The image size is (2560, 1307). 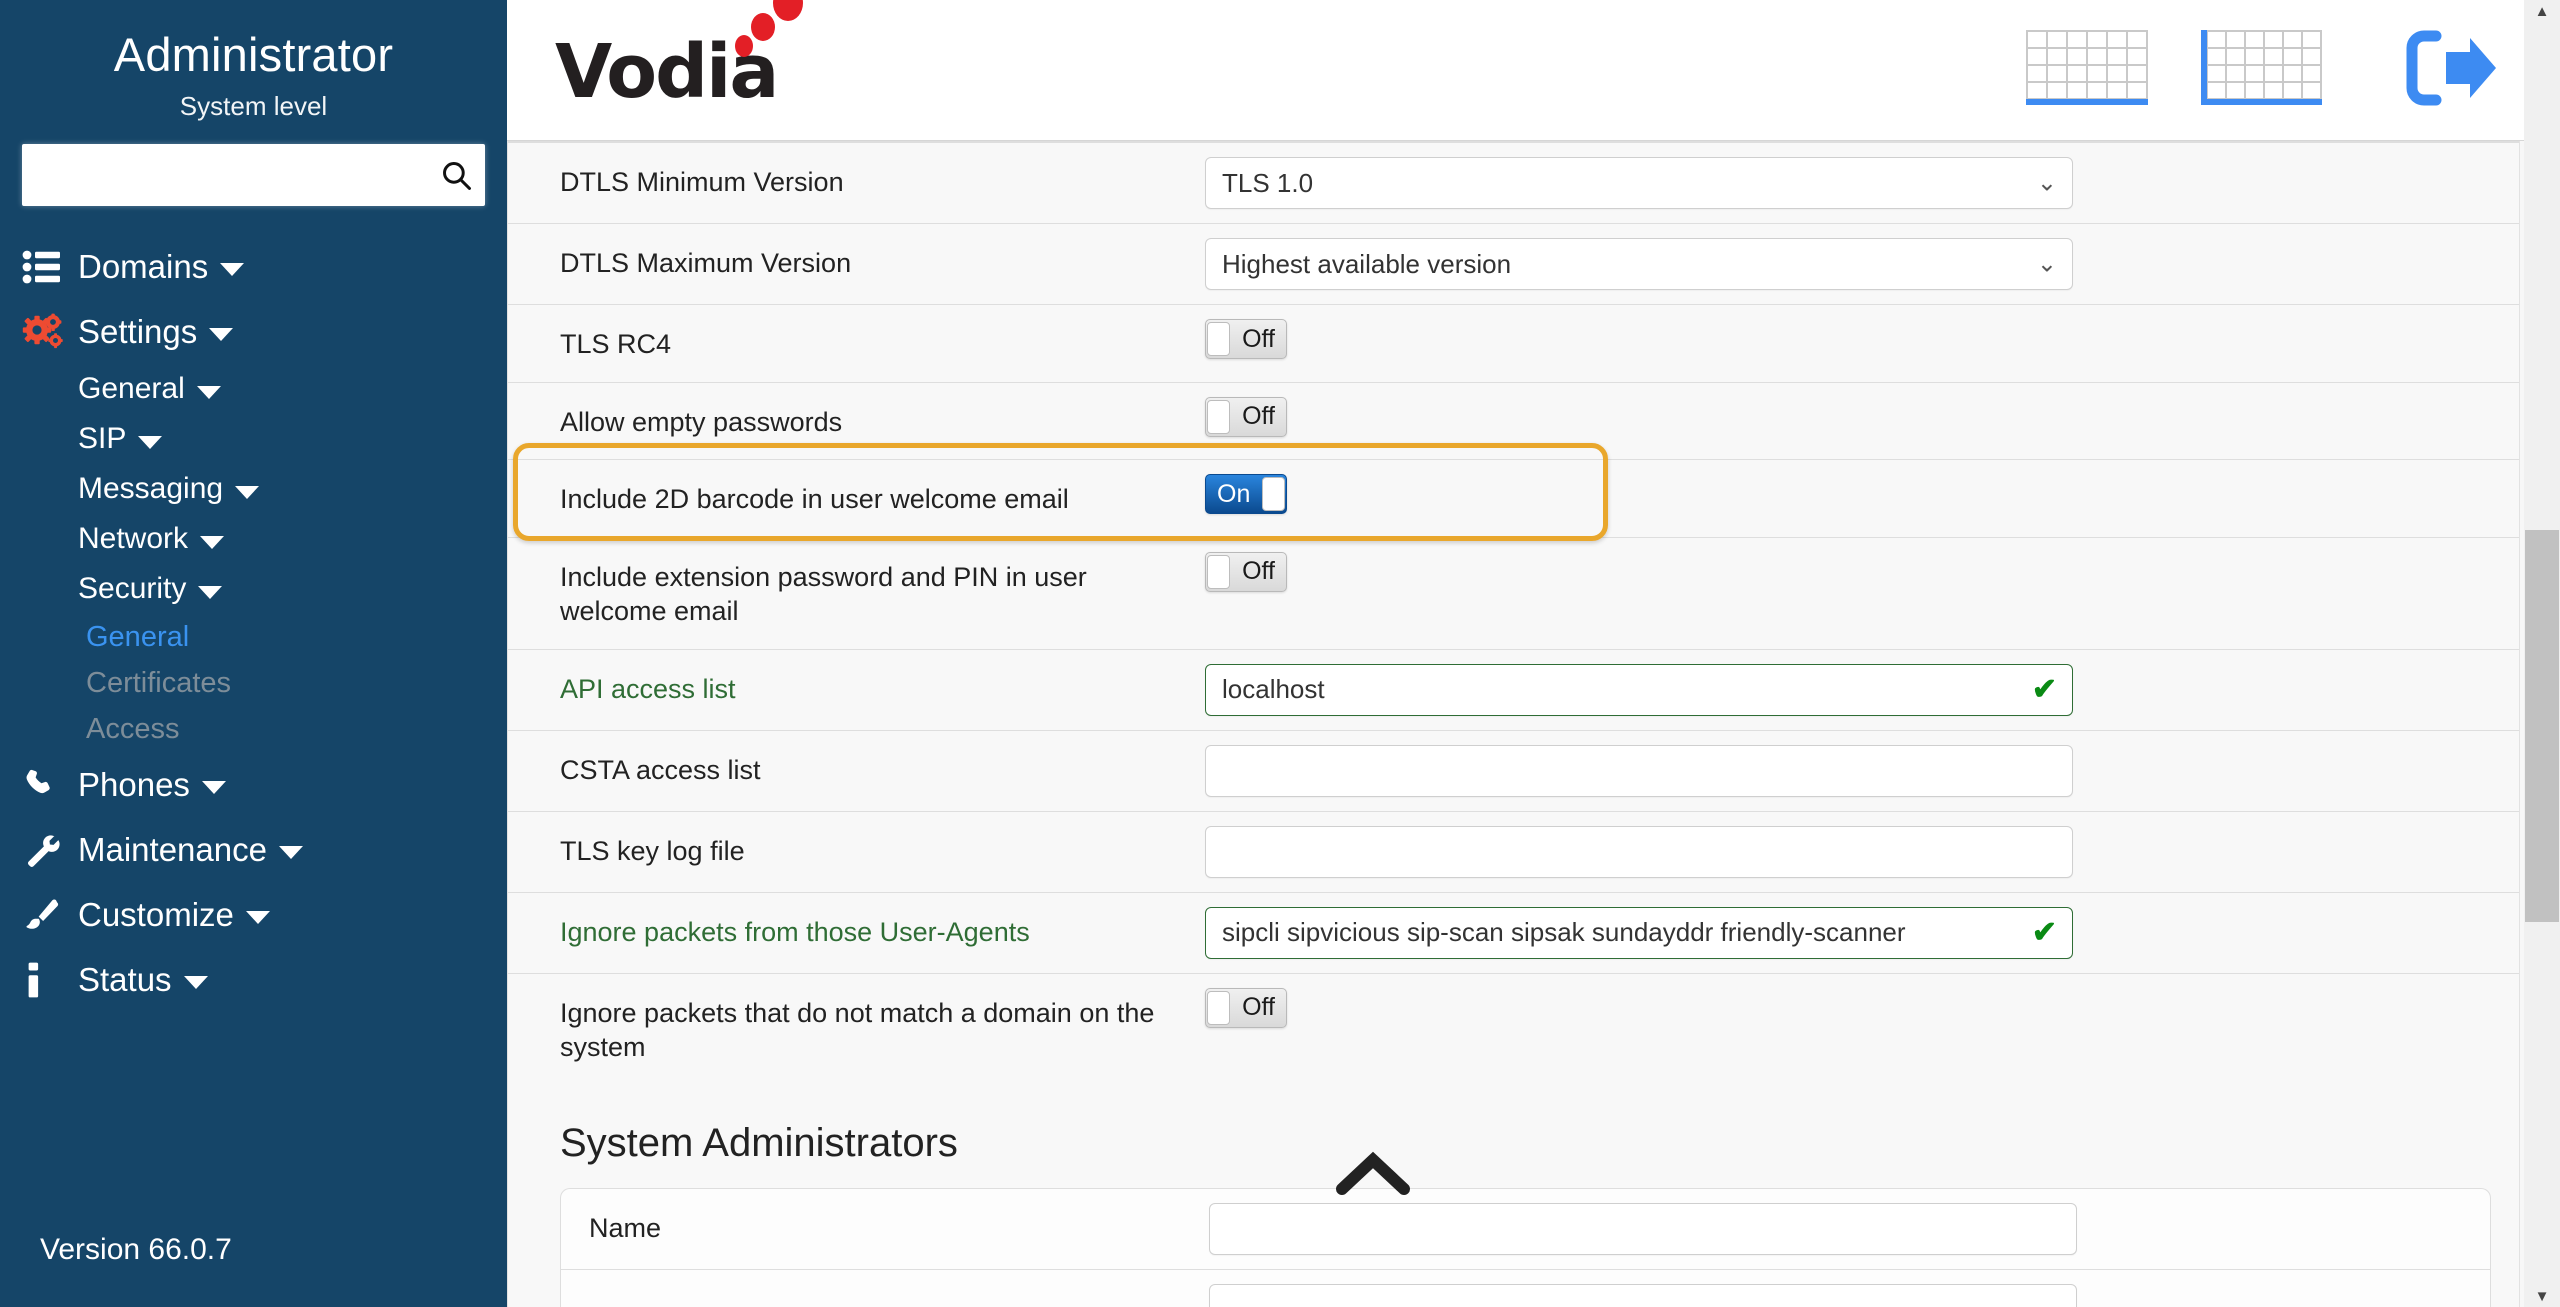 I want to click on sidebar-item-customize: Customize, so click(x=253, y=914).